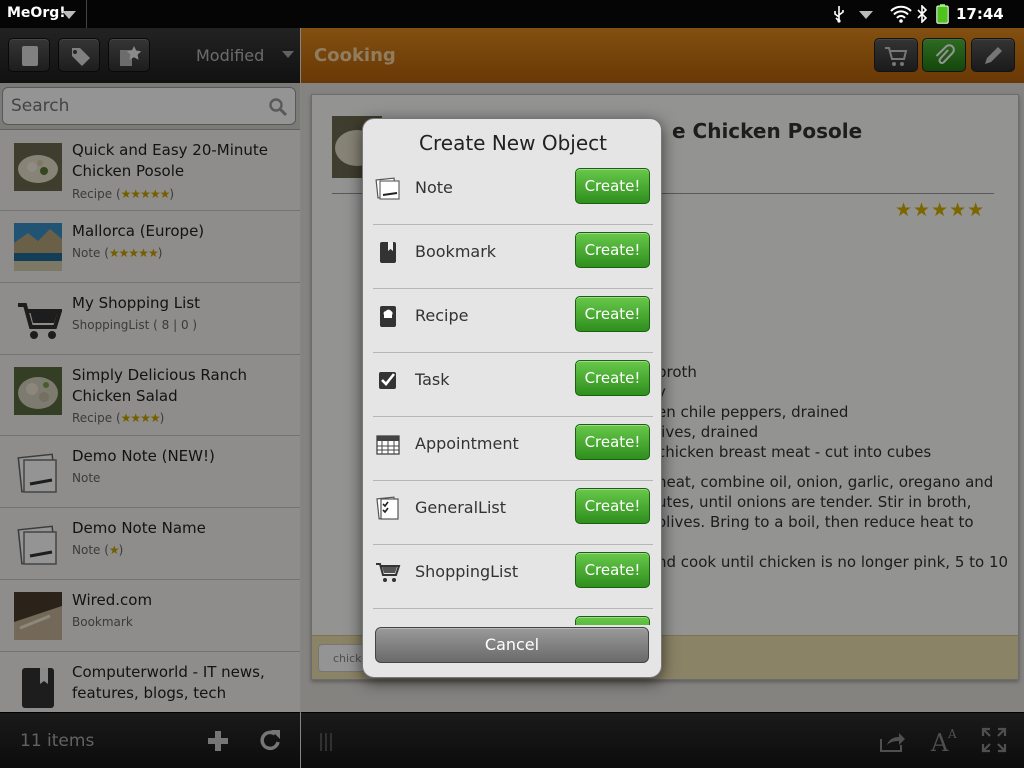 The width and height of the screenshot is (1024, 768). Describe the element at coordinates (513, 617) in the screenshot. I see `object-type-row-partial: Create!` at that location.